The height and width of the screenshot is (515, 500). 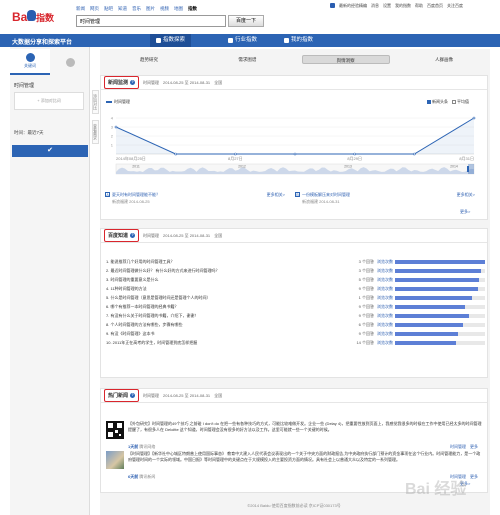 I want to click on side-toggle-demand: 查看需求, so click(x=95, y=132).